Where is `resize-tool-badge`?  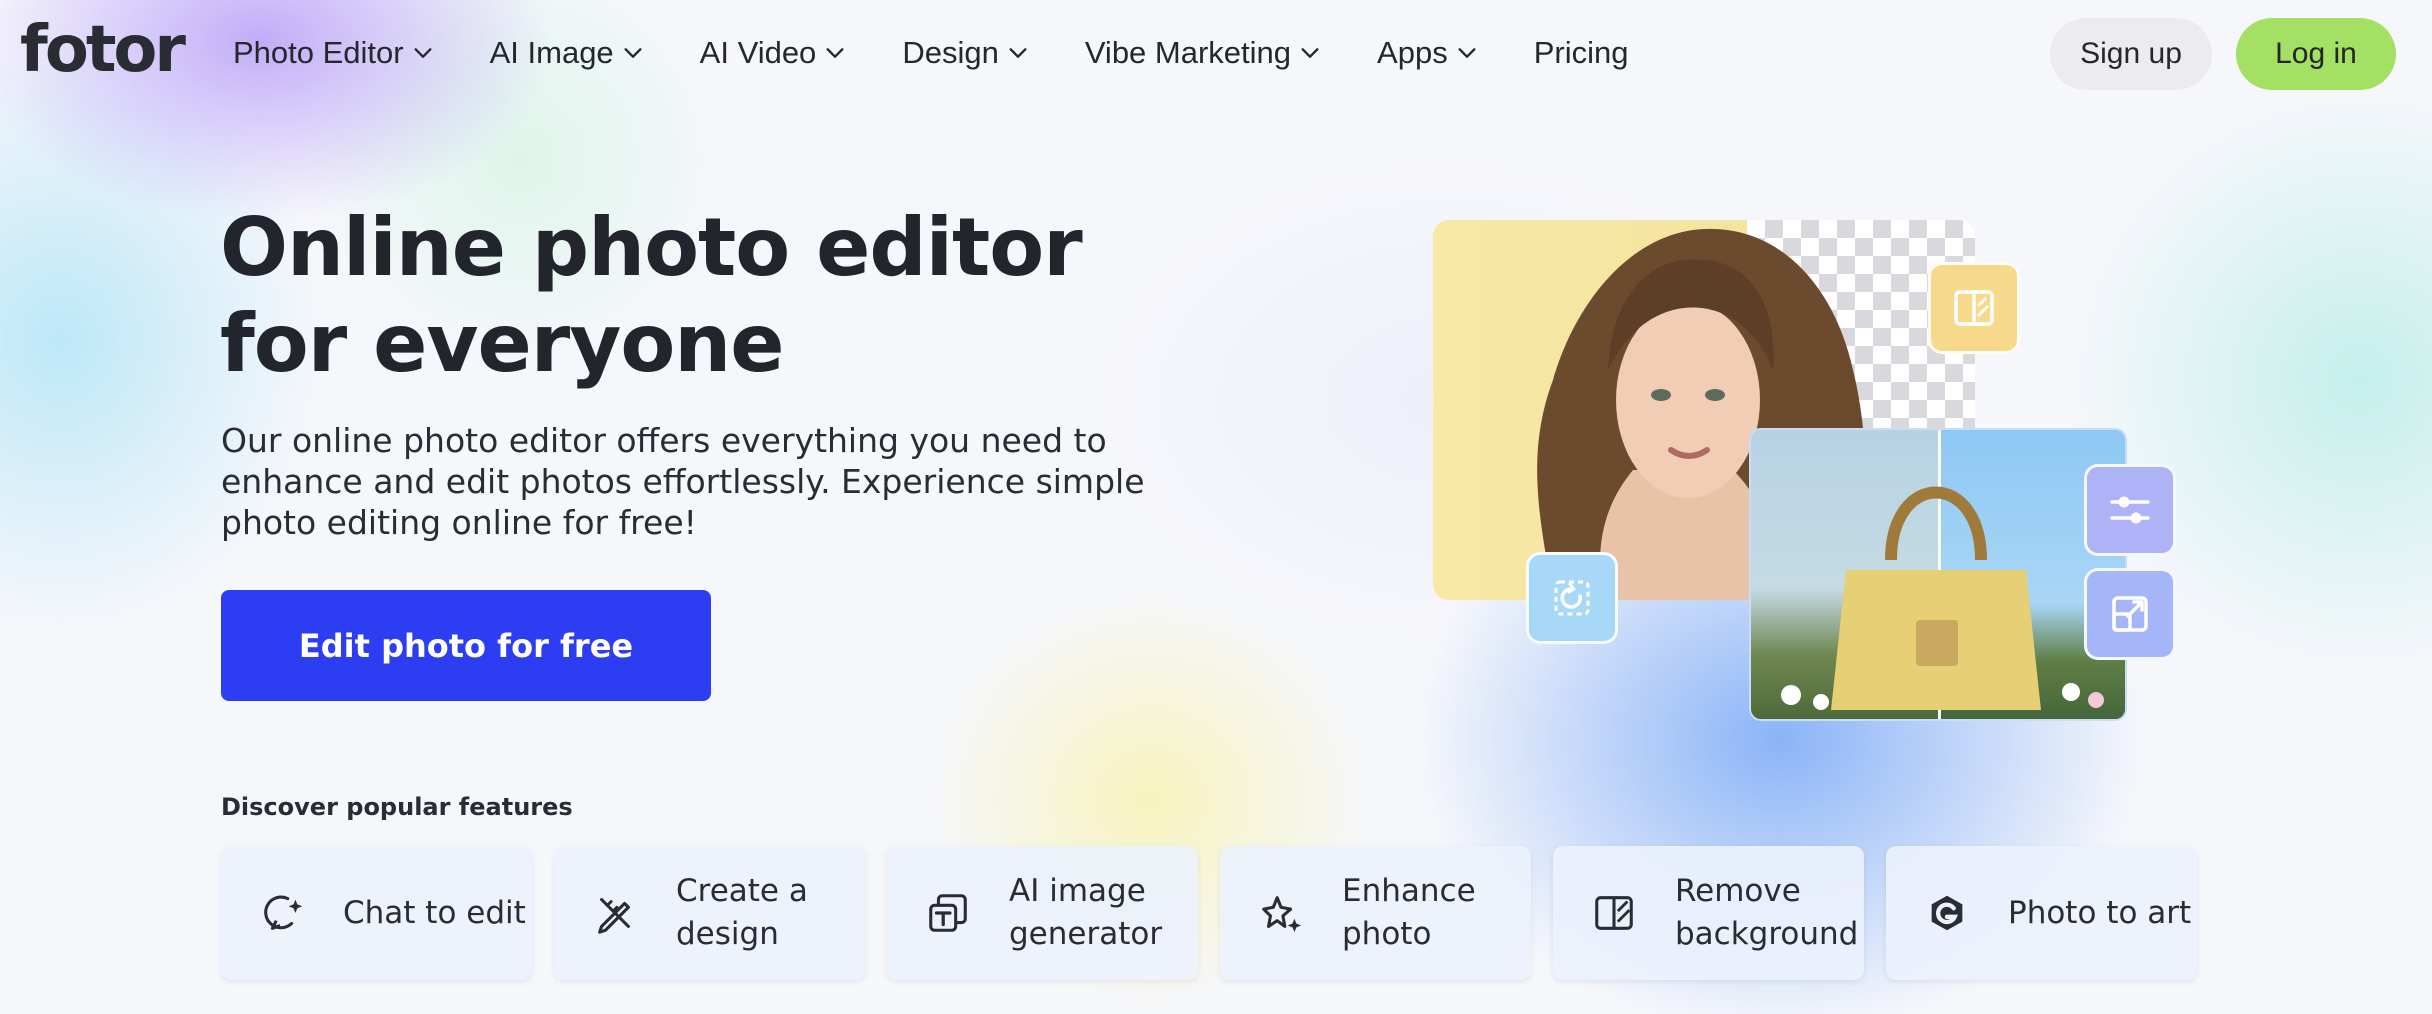
resize-tool-badge is located at coordinates (2130, 614).